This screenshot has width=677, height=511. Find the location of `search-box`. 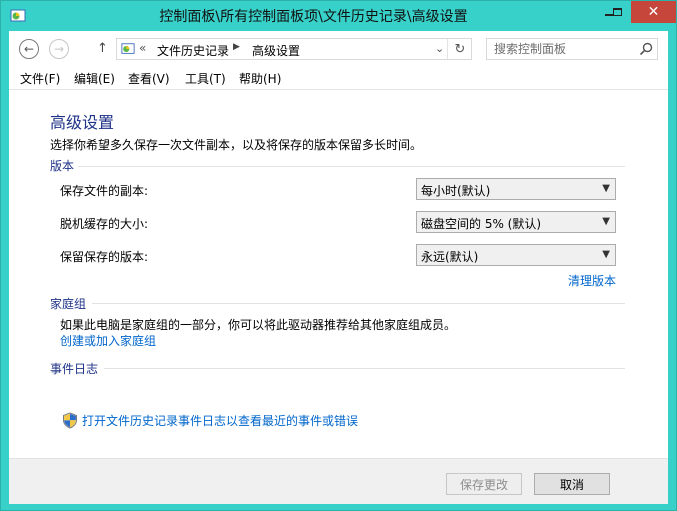

search-box is located at coordinates (572, 49).